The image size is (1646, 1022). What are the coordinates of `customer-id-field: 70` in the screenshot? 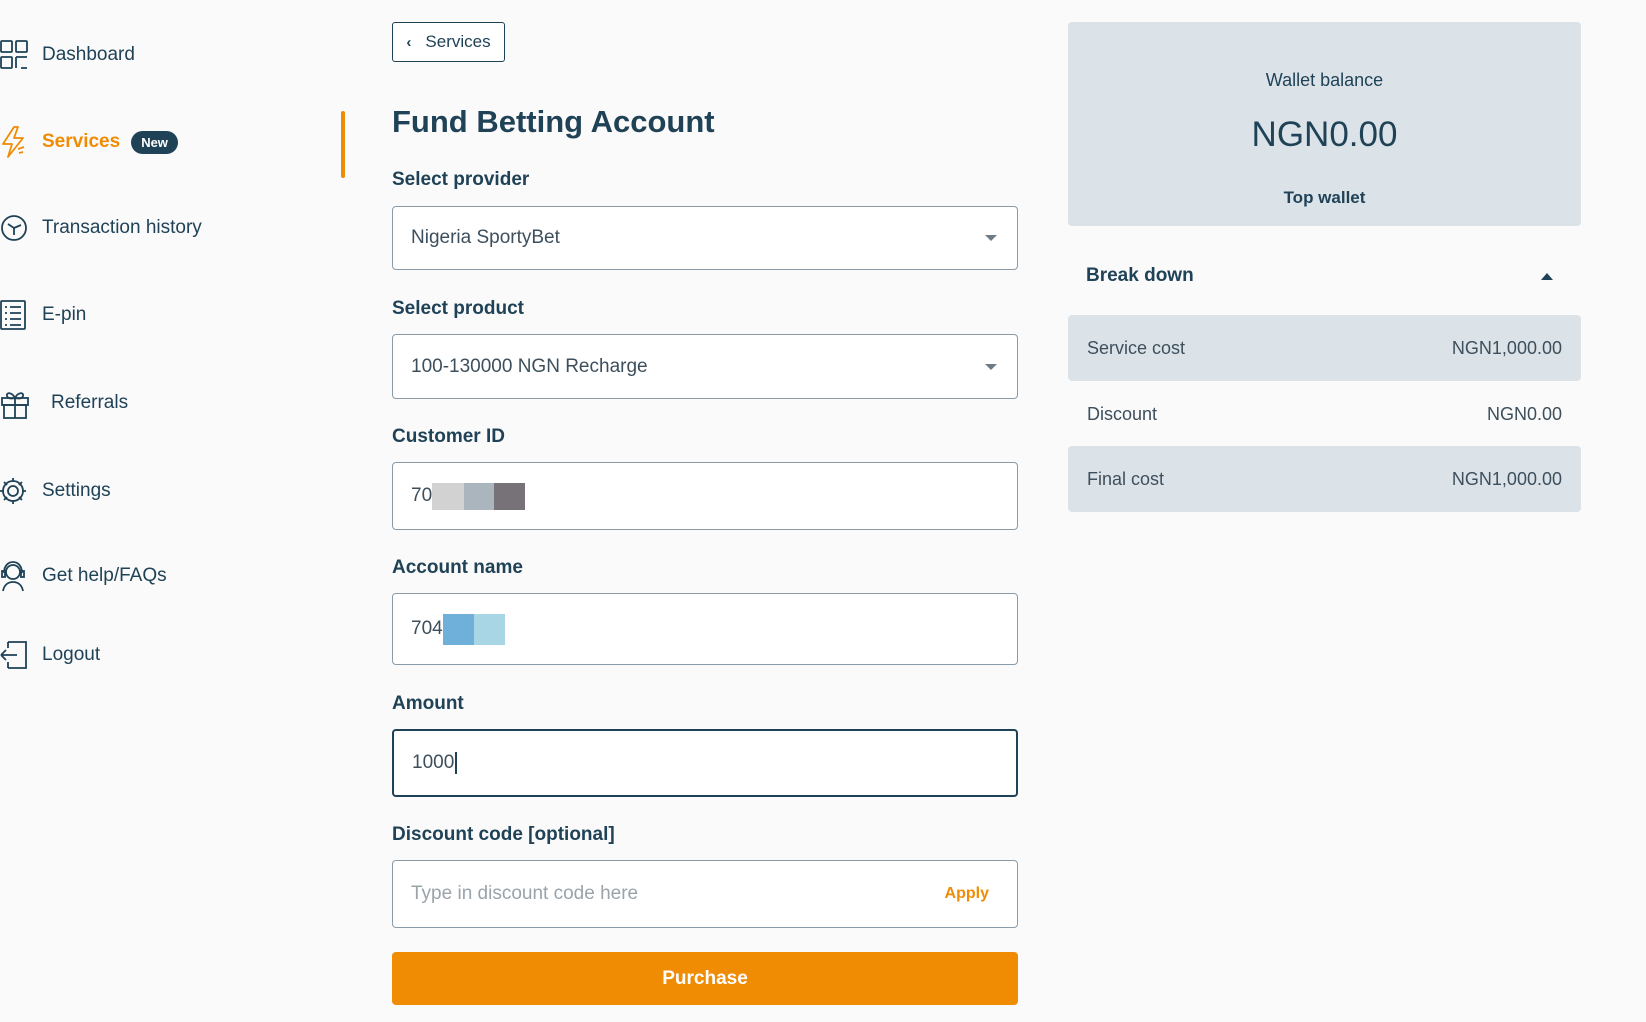 It's located at (705, 496).